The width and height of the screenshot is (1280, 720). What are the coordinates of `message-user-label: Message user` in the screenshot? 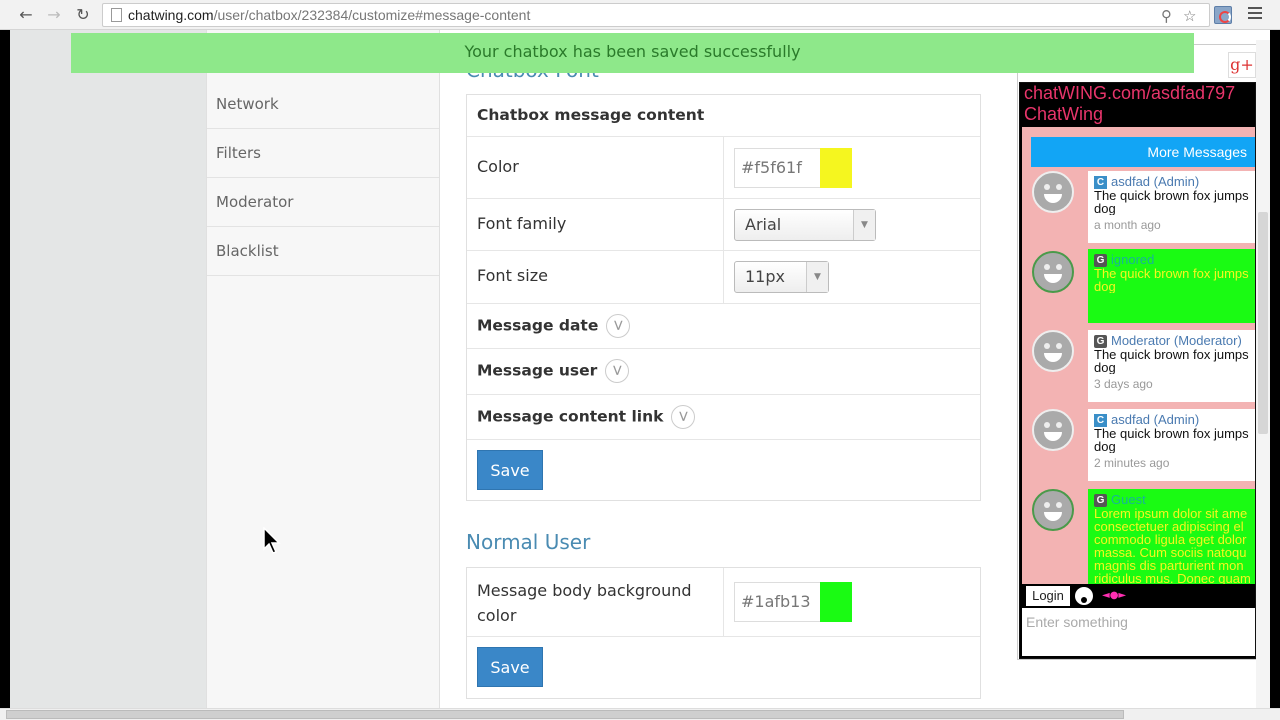 It's located at (537, 370).